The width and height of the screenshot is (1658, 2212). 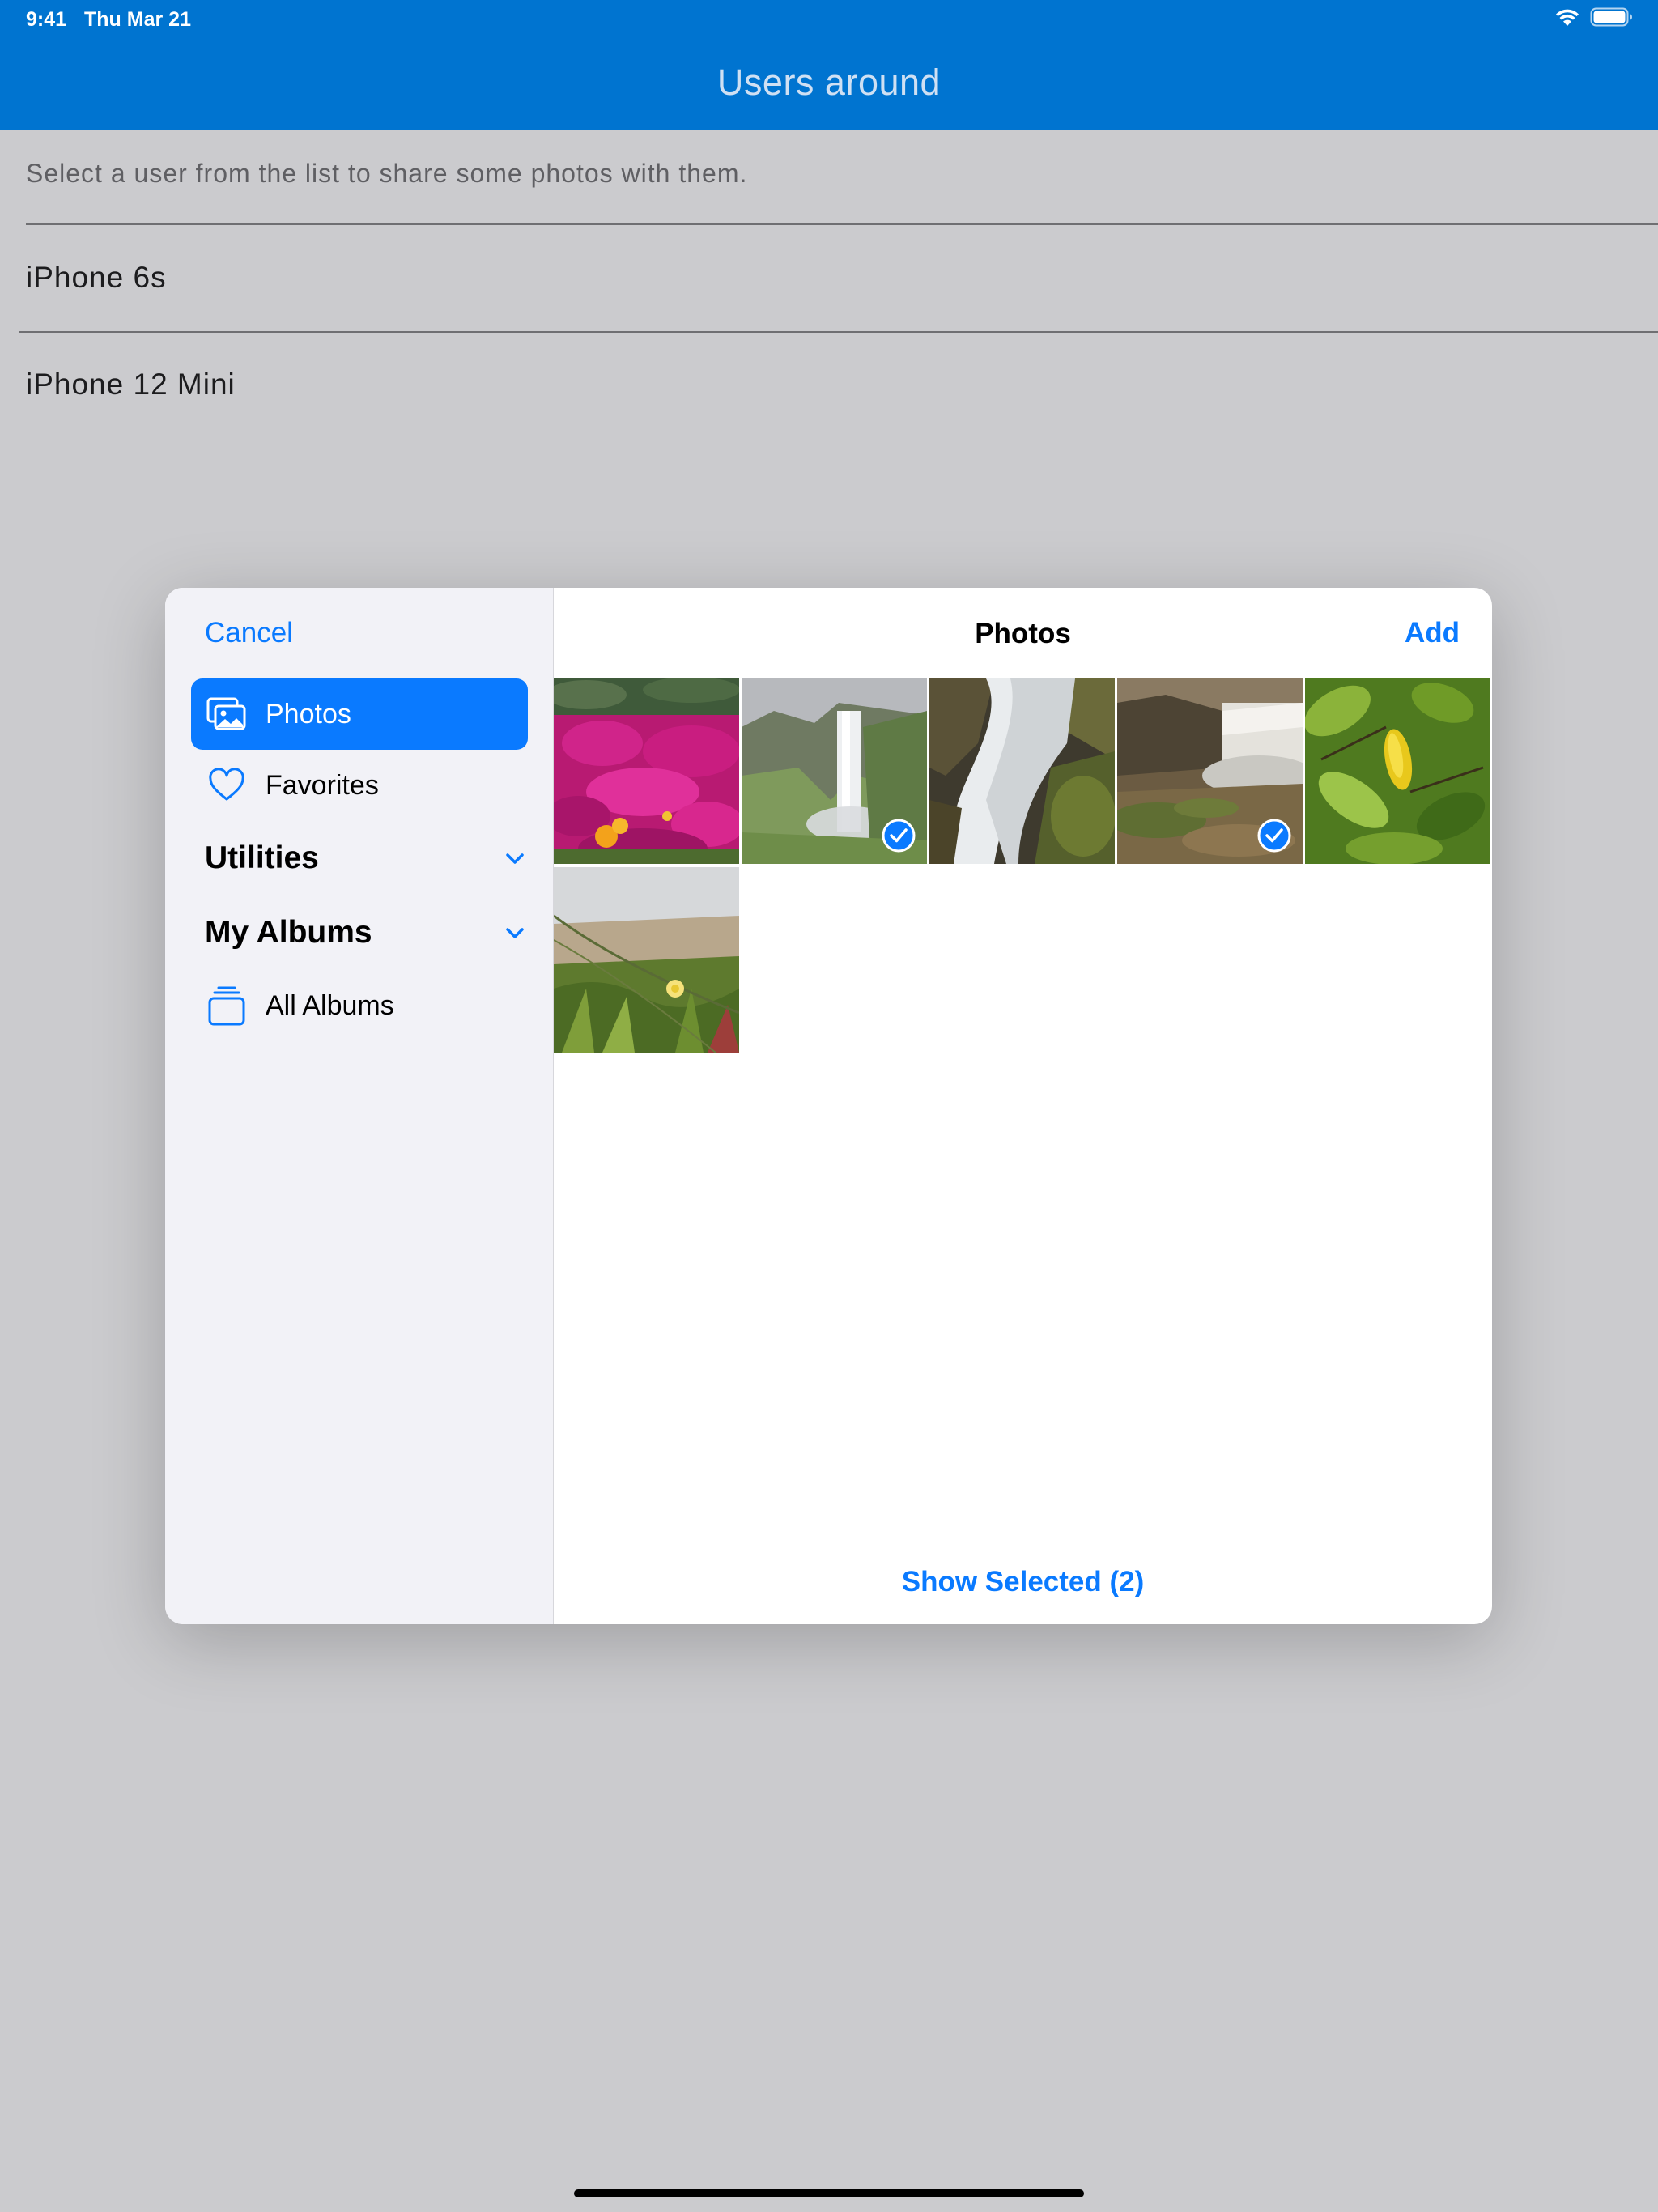 I want to click on home-indicator, so click(x=829, y=2193).